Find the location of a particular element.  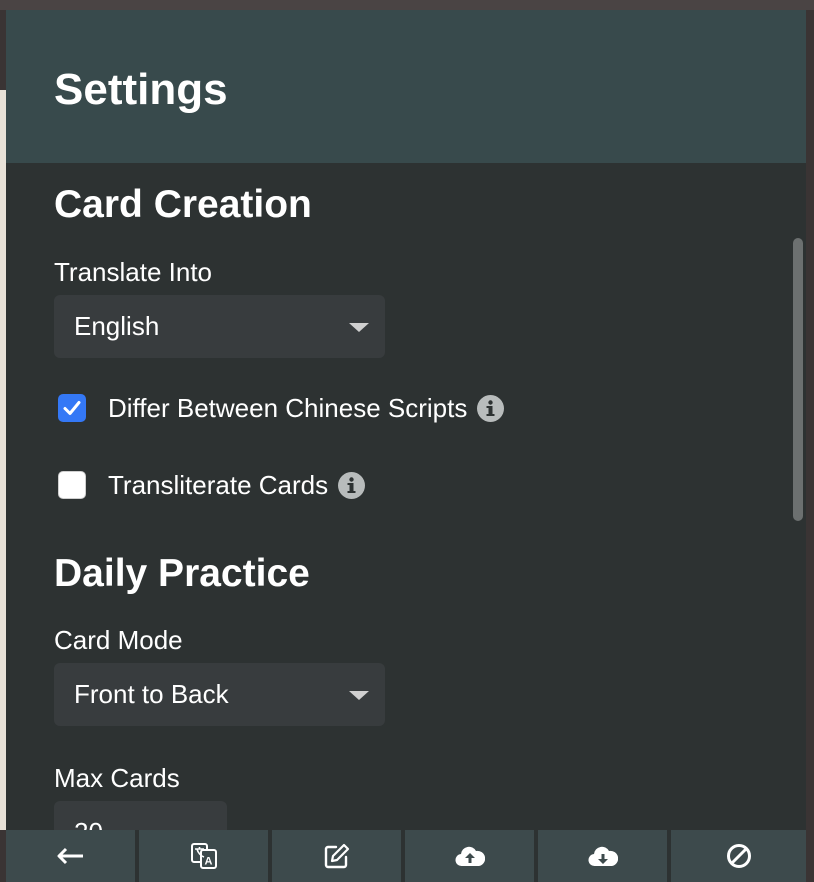

arrow-left-icon is located at coordinates (70, 856).